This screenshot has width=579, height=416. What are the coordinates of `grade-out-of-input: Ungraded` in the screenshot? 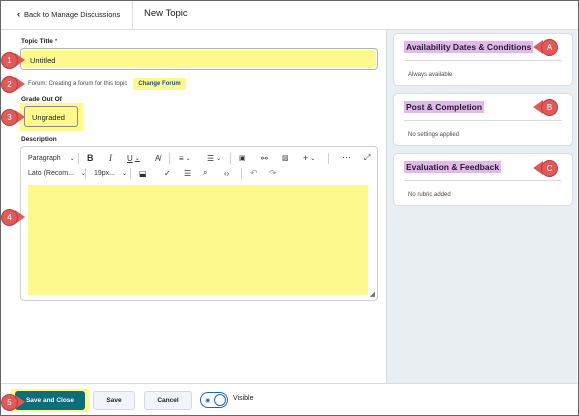 It's located at (51, 116).